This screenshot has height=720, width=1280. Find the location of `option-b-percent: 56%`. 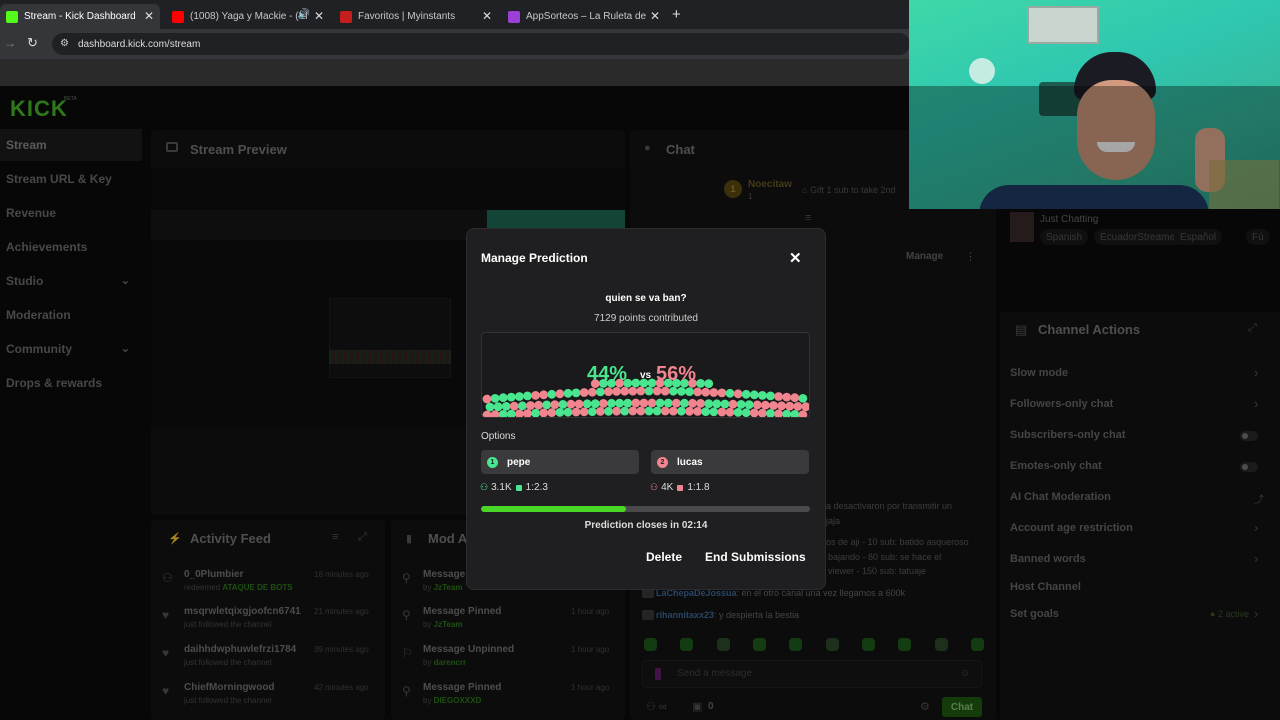

option-b-percent: 56% is located at coordinates (676, 374).